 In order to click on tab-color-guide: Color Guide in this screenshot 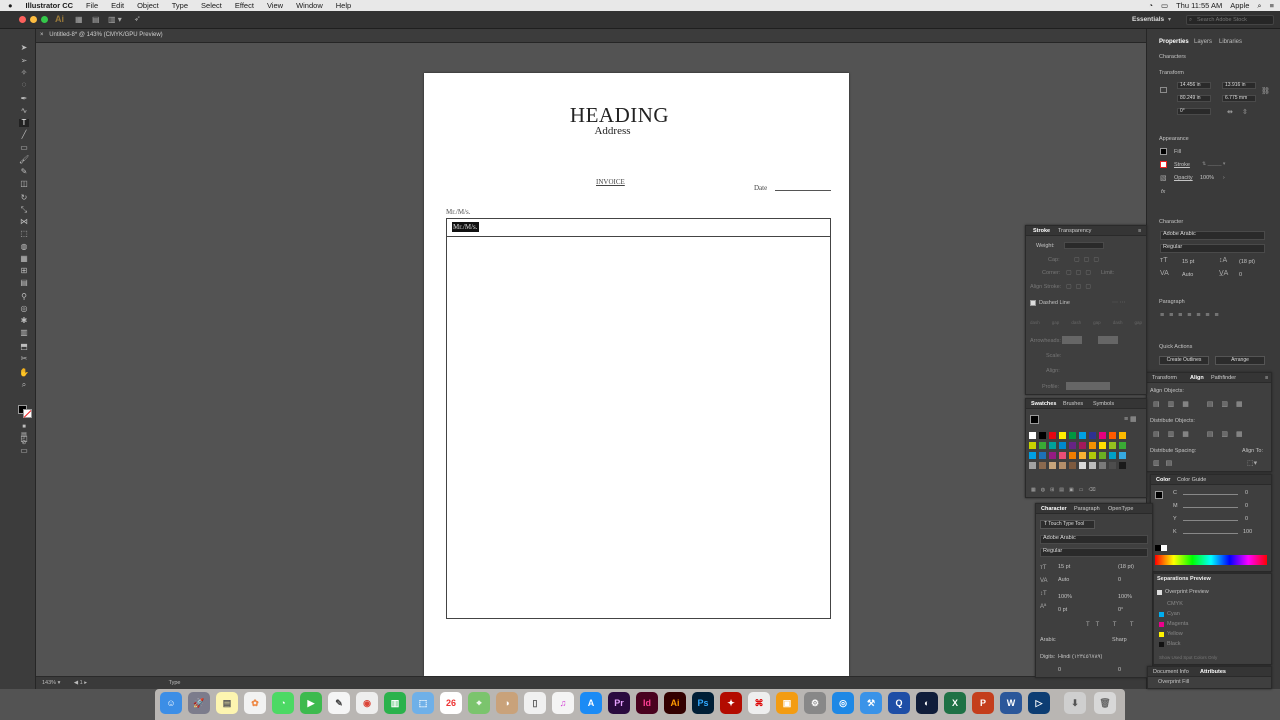, I will do `click(1191, 480)`.